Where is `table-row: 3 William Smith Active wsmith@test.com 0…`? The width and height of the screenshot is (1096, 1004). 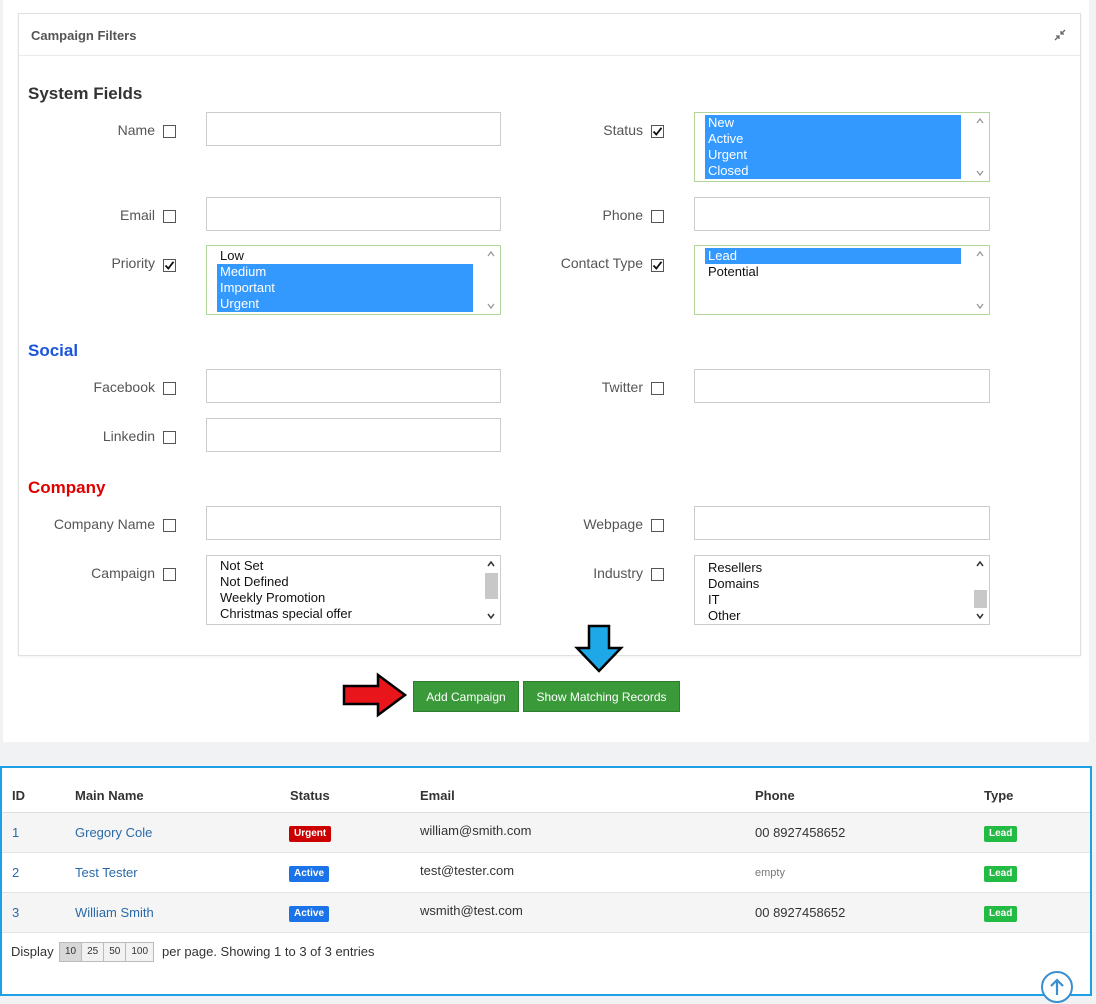 table-row: 3 William Smith Active wsmith@test.com 0… is located at coordinates (546, 913).